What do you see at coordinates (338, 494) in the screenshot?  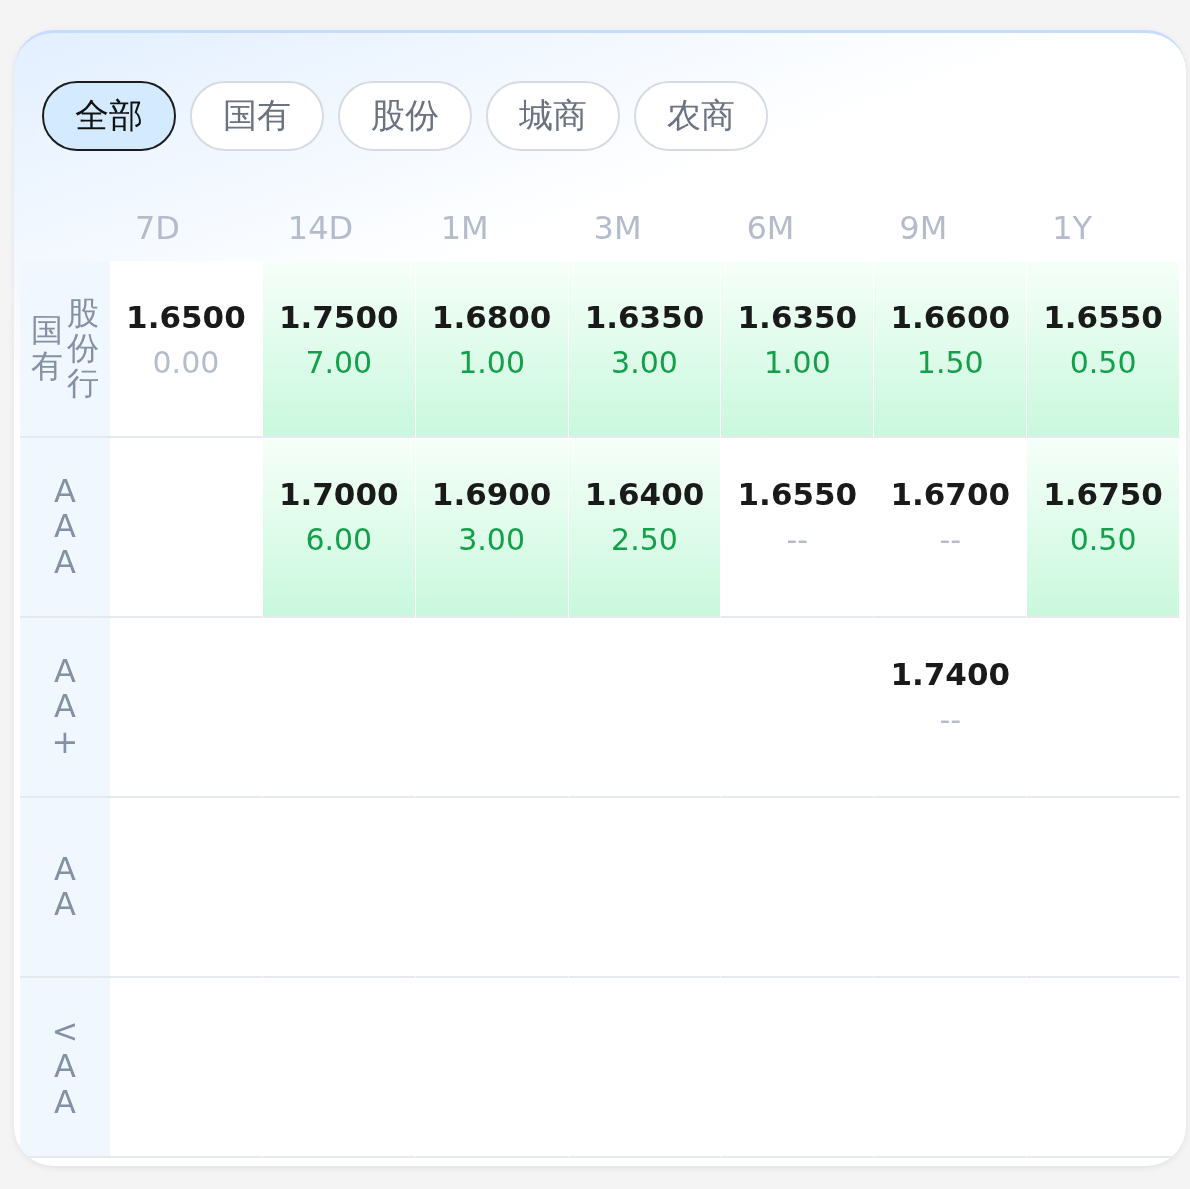 I see `rate-value: 1.7000` at bounding box center [338, 494].